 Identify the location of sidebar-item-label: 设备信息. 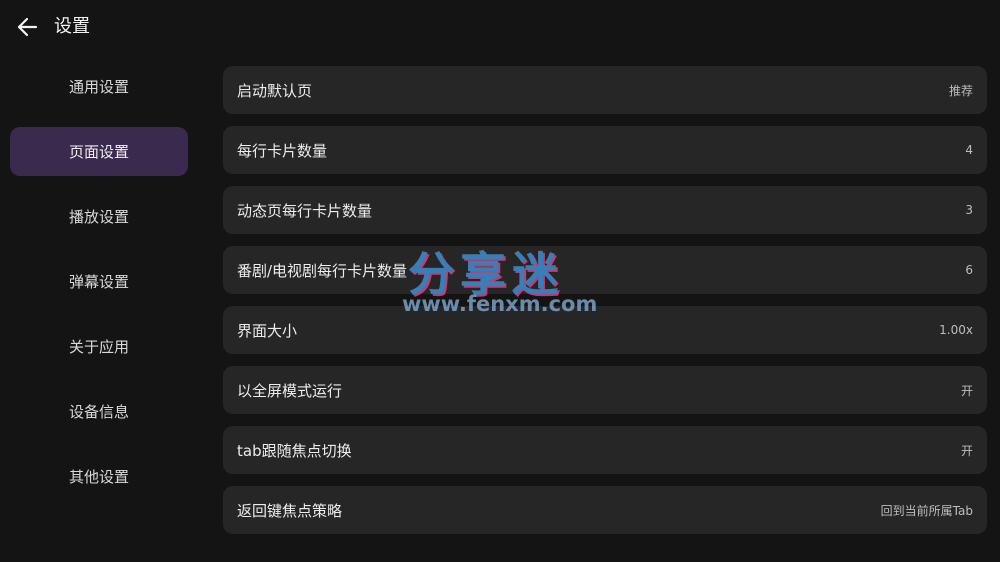
(99, 412).